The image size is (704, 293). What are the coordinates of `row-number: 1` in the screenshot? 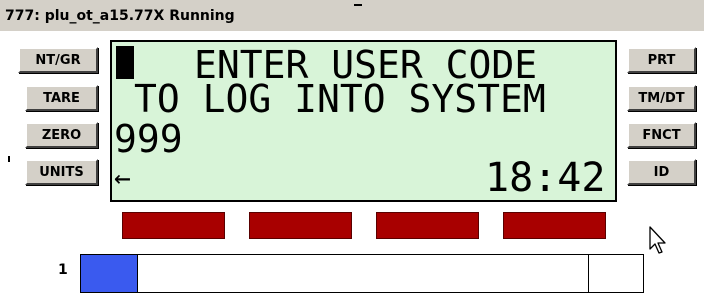 It's located at (63, 270).